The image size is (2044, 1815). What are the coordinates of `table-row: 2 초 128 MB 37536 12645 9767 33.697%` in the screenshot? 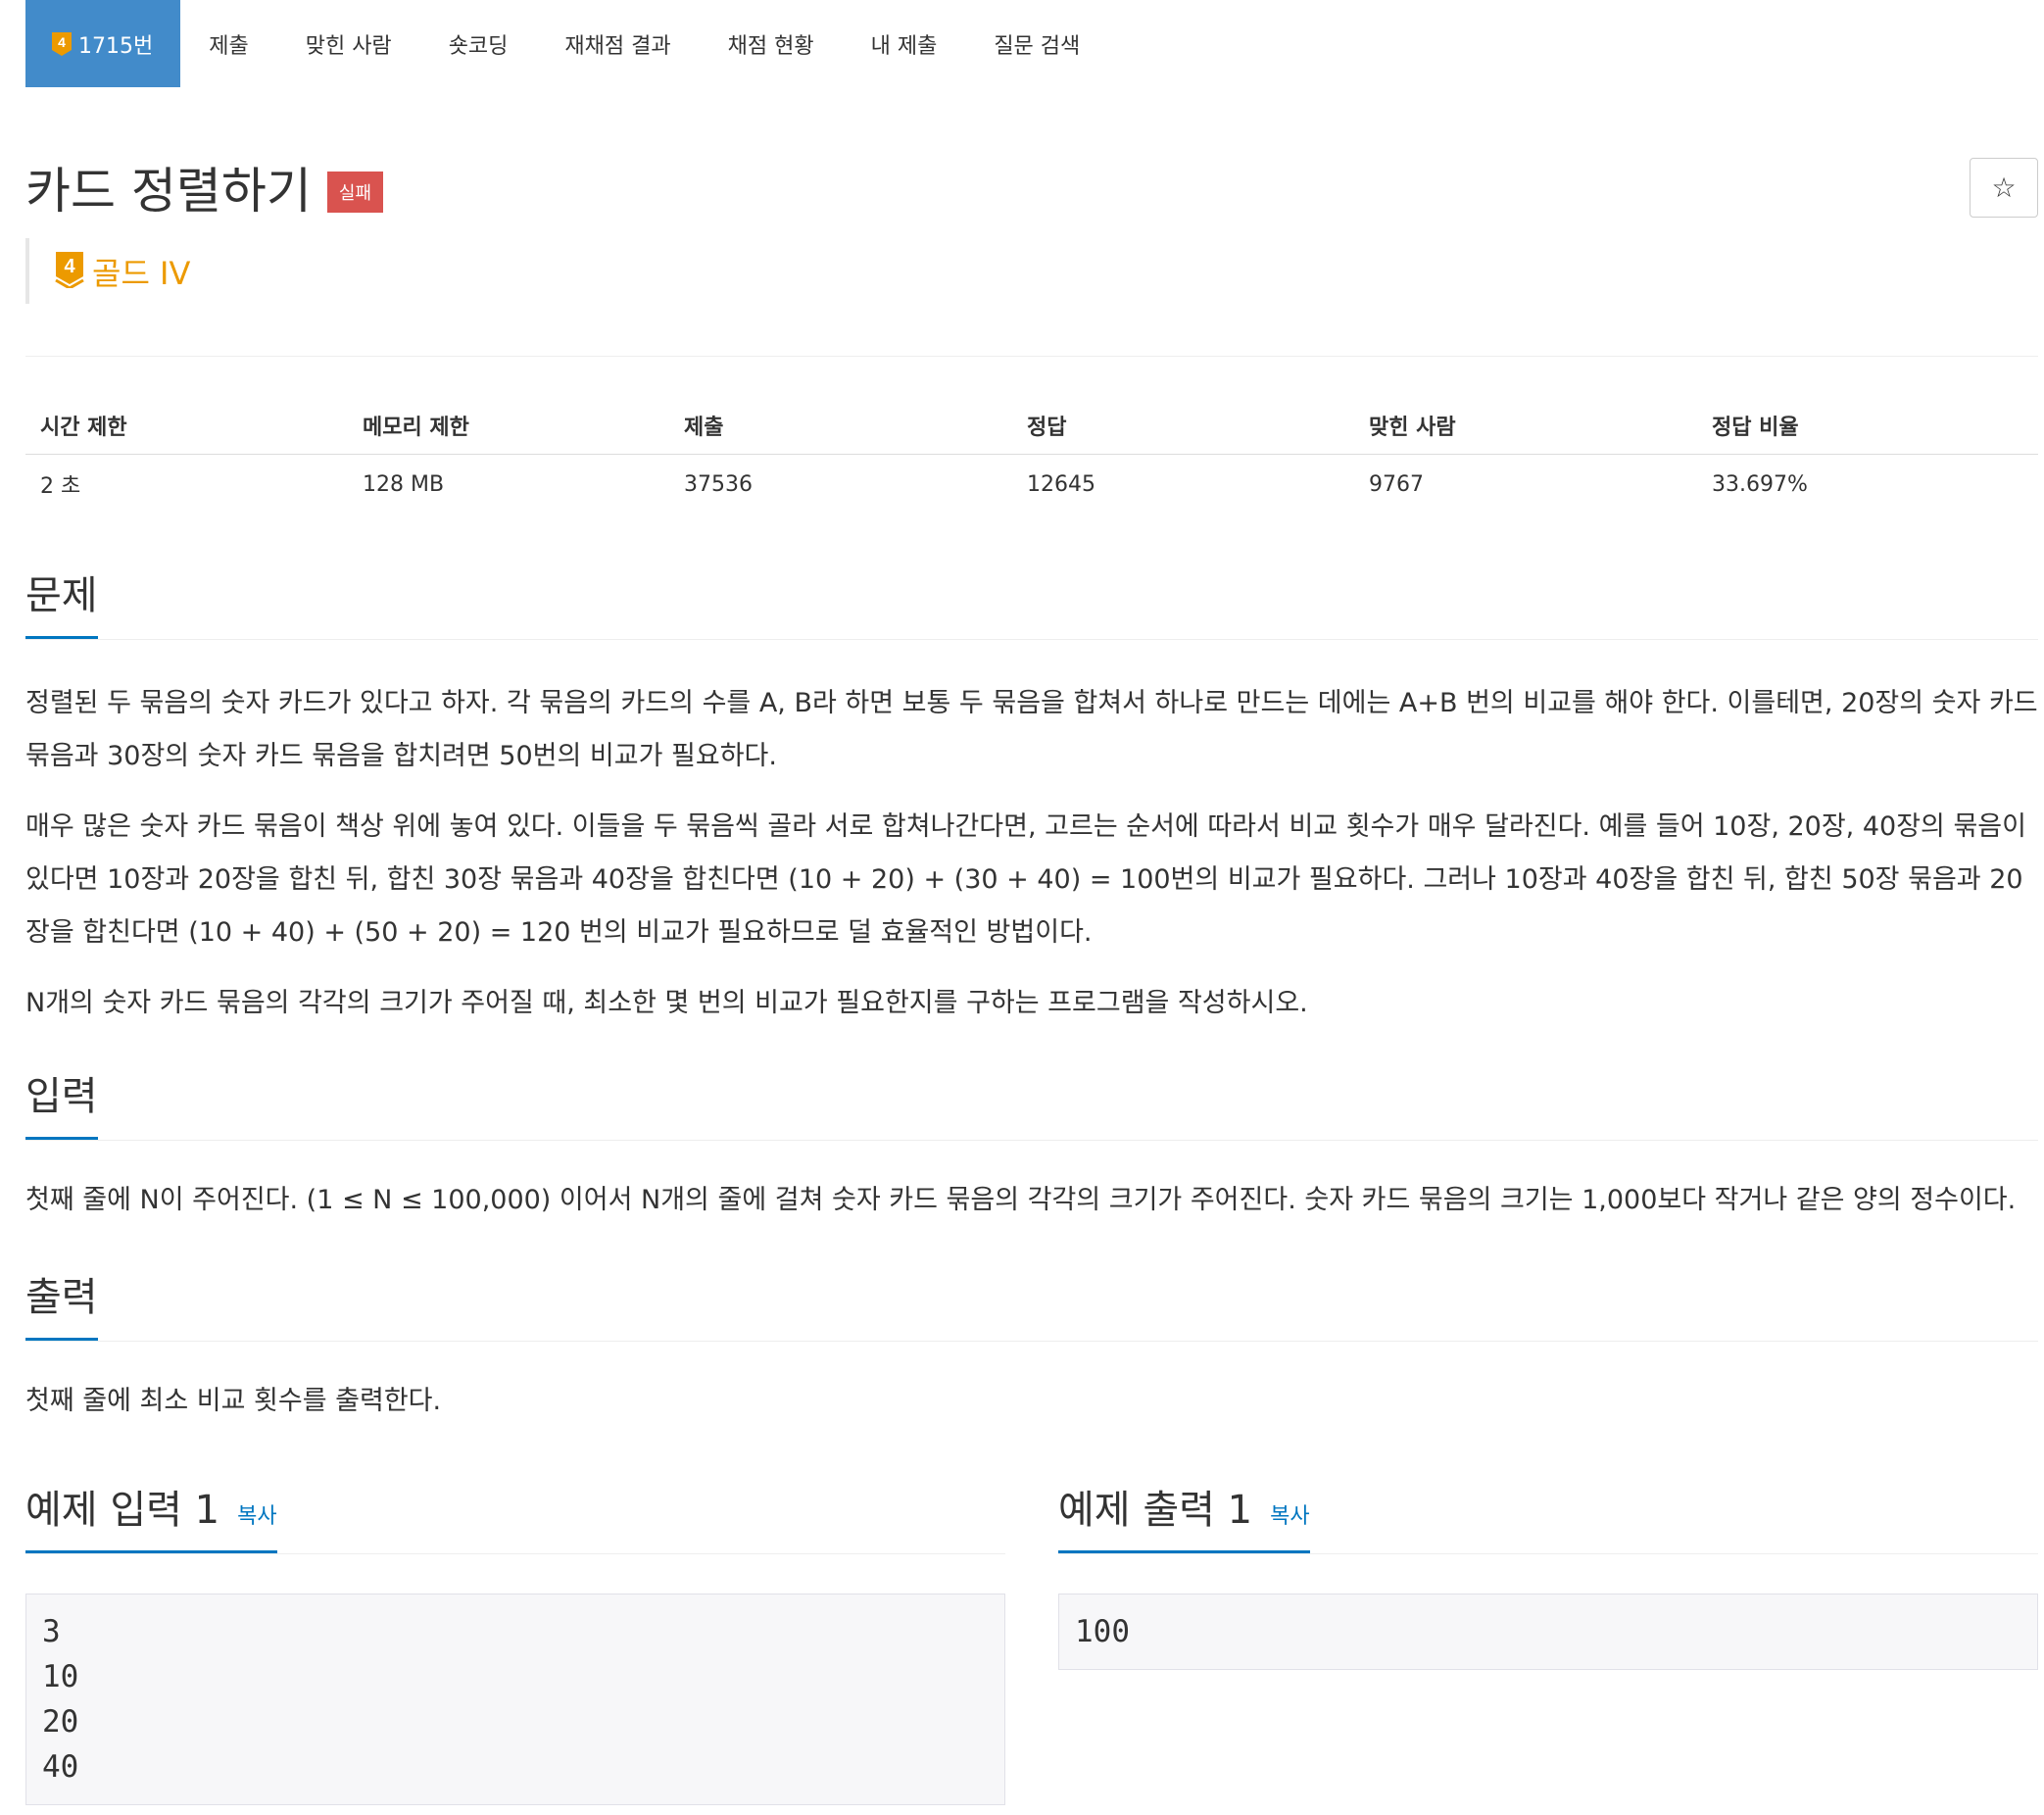 It's located at (1032, 484).